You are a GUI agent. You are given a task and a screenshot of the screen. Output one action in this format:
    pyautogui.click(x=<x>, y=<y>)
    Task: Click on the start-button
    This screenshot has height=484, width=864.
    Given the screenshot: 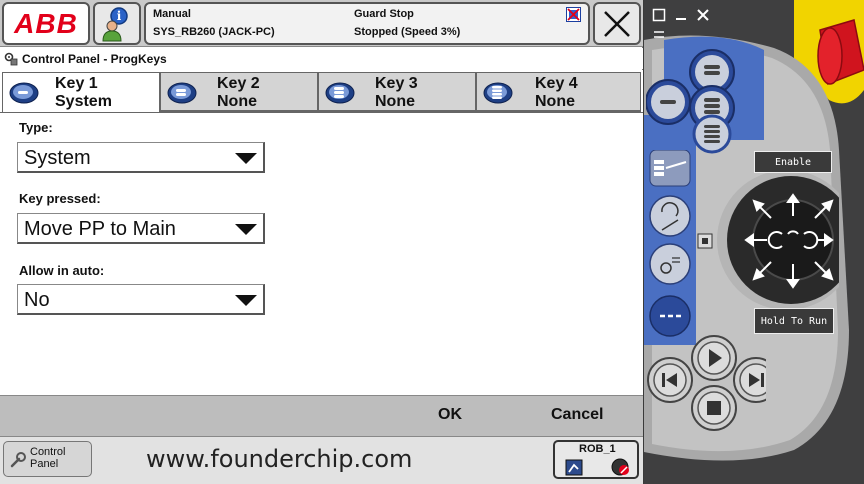 What is the action you would take?
    pyautogui.click(x=714, y=358)
    